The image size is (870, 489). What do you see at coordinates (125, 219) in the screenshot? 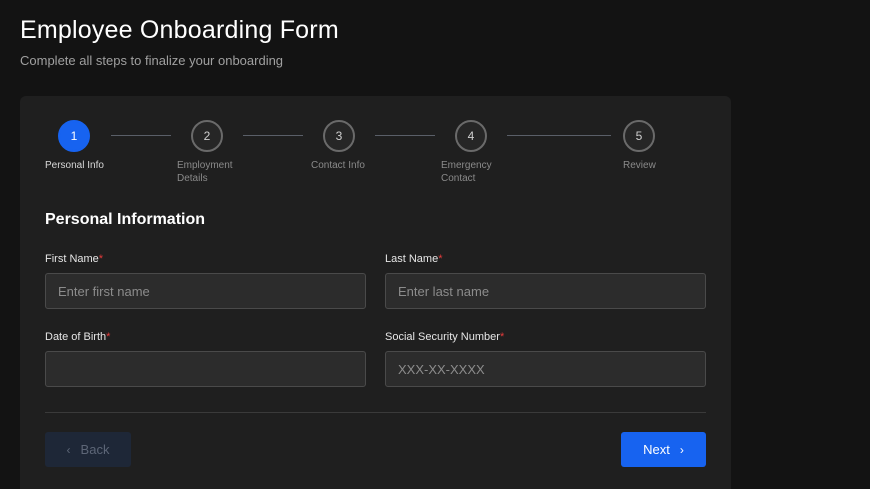
I see `section-title: Personal Information` at bounding box center [125, 219].